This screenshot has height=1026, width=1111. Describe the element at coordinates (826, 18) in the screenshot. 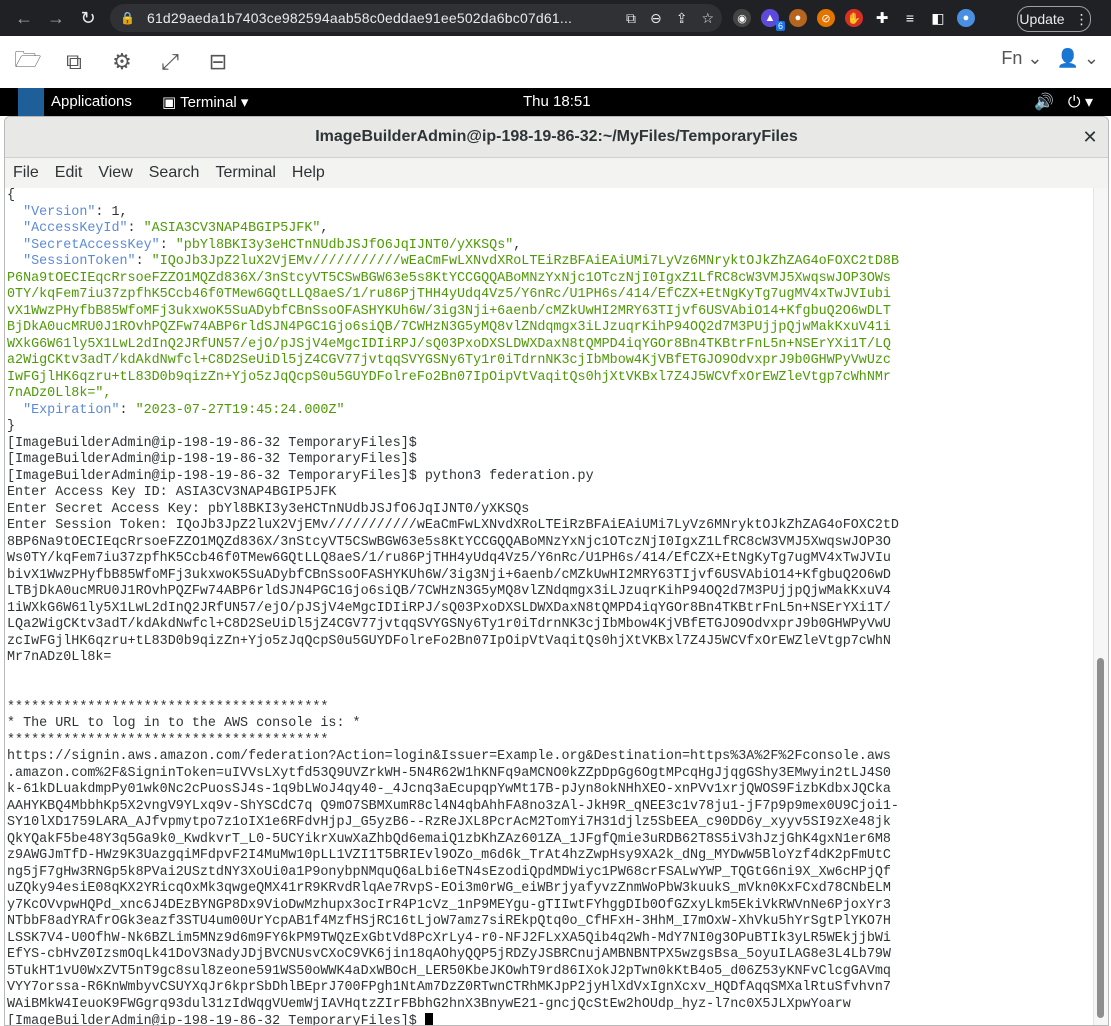

I see `extension-icon-4: ⊘` at that location.